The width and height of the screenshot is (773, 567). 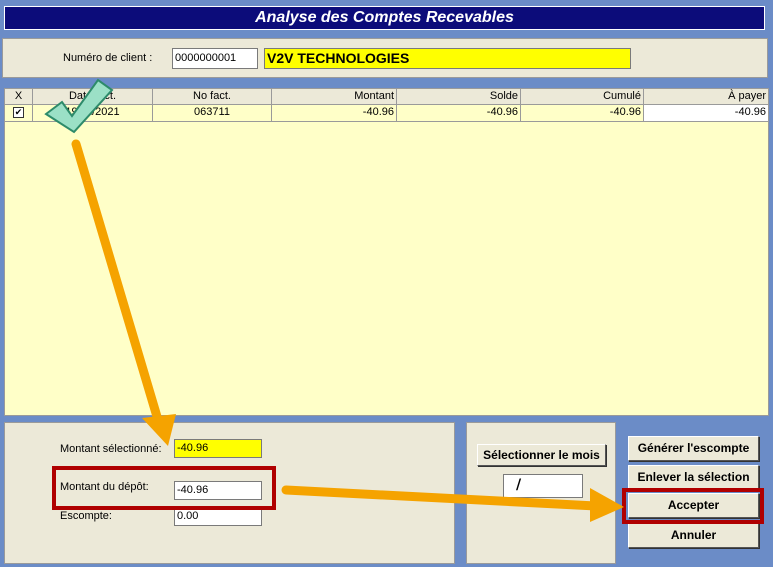 I want to click on remove-selection-button: Enlever la sélection, so click(x=693, y=477).